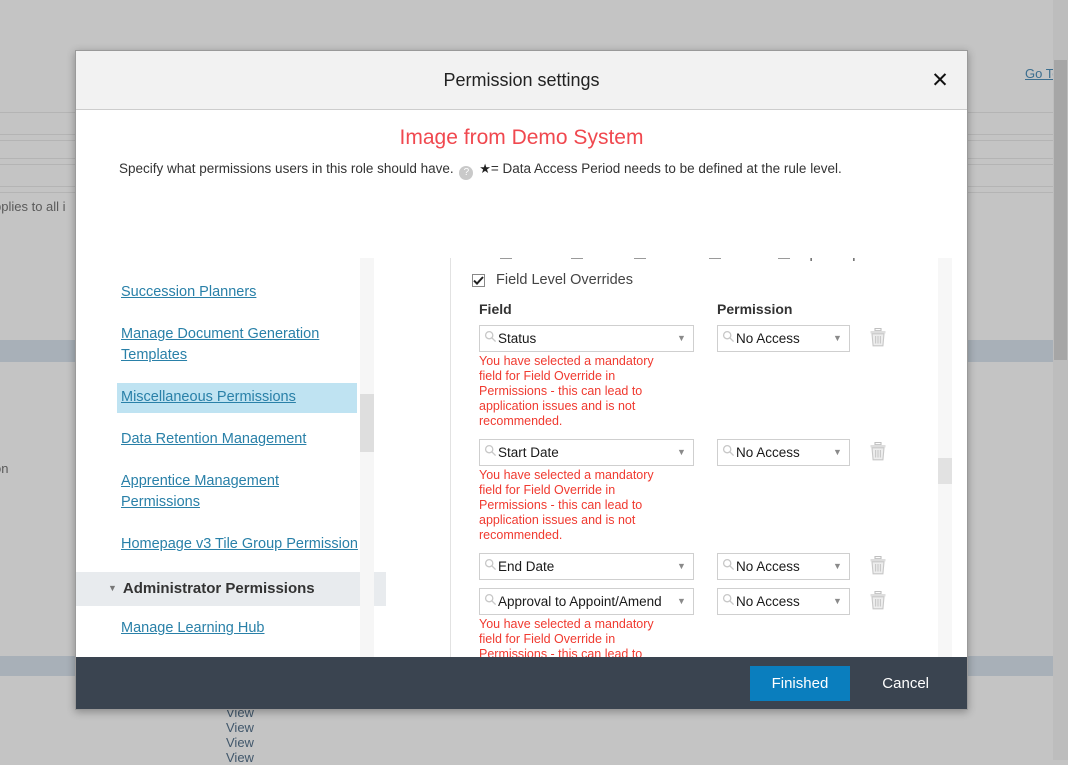  Describe the element at coordinates (905, 683) in the screenshot. I see `cancel-button: Cancel` at that location.